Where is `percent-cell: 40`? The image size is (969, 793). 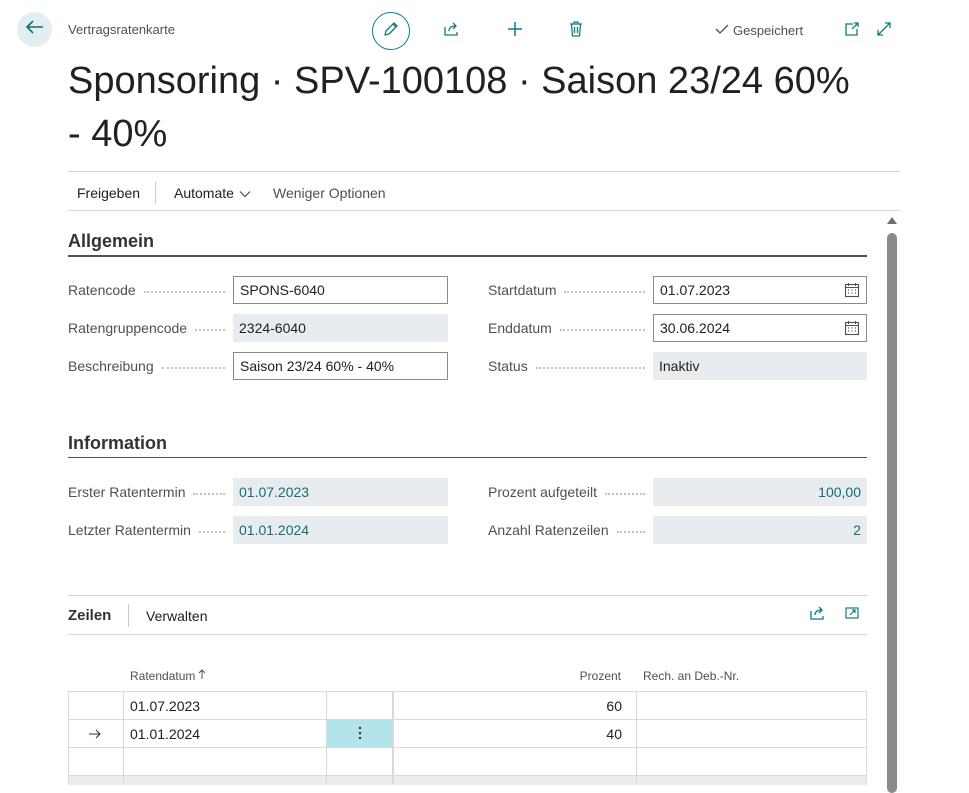
percent-cell: 40 is located at coordinates (510, 734).